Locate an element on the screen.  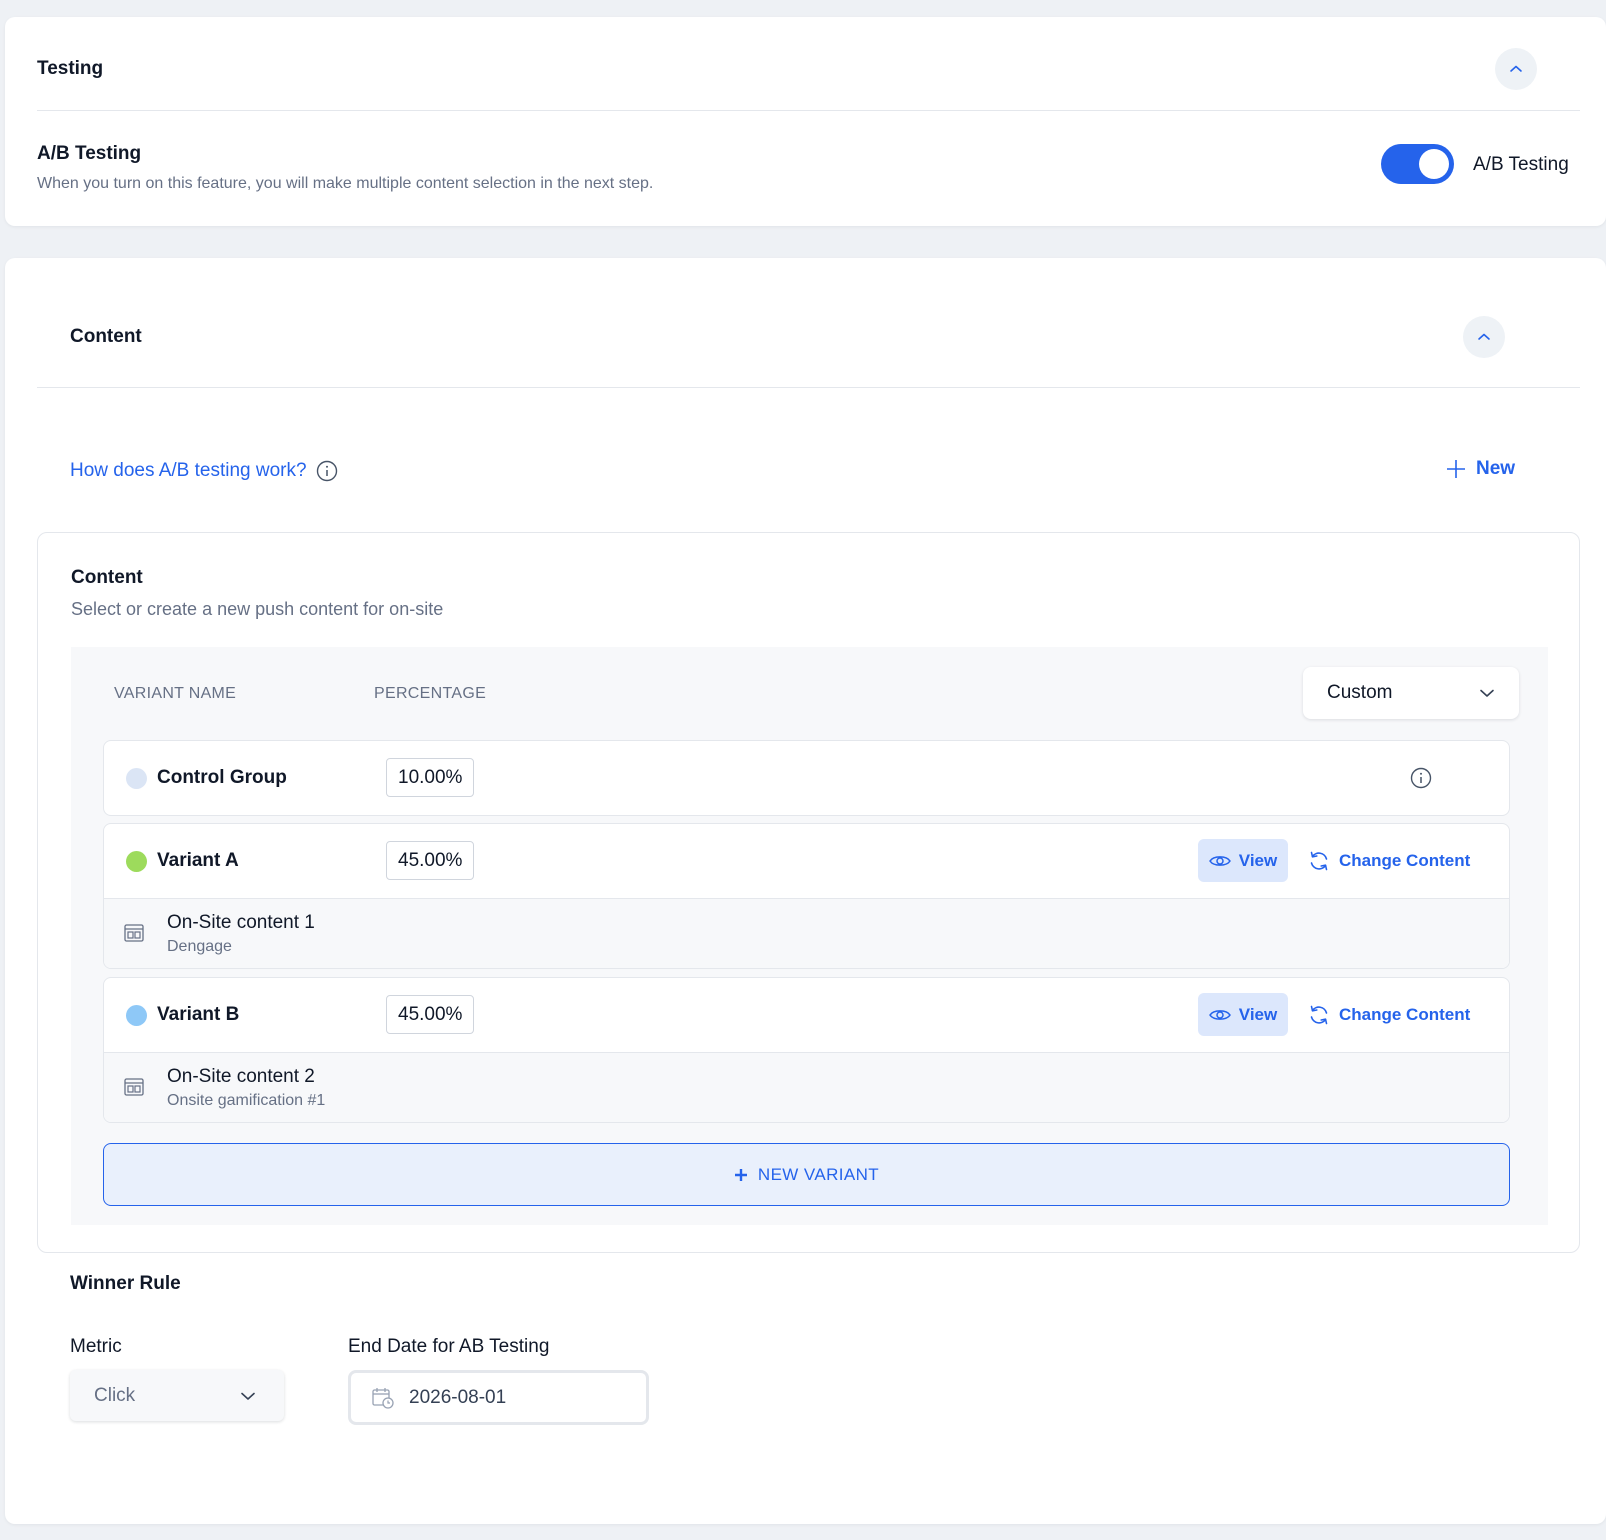
variant-b-content: On-Site content 2 Onsite gamification #1 is located at coordinates (806, 1087).